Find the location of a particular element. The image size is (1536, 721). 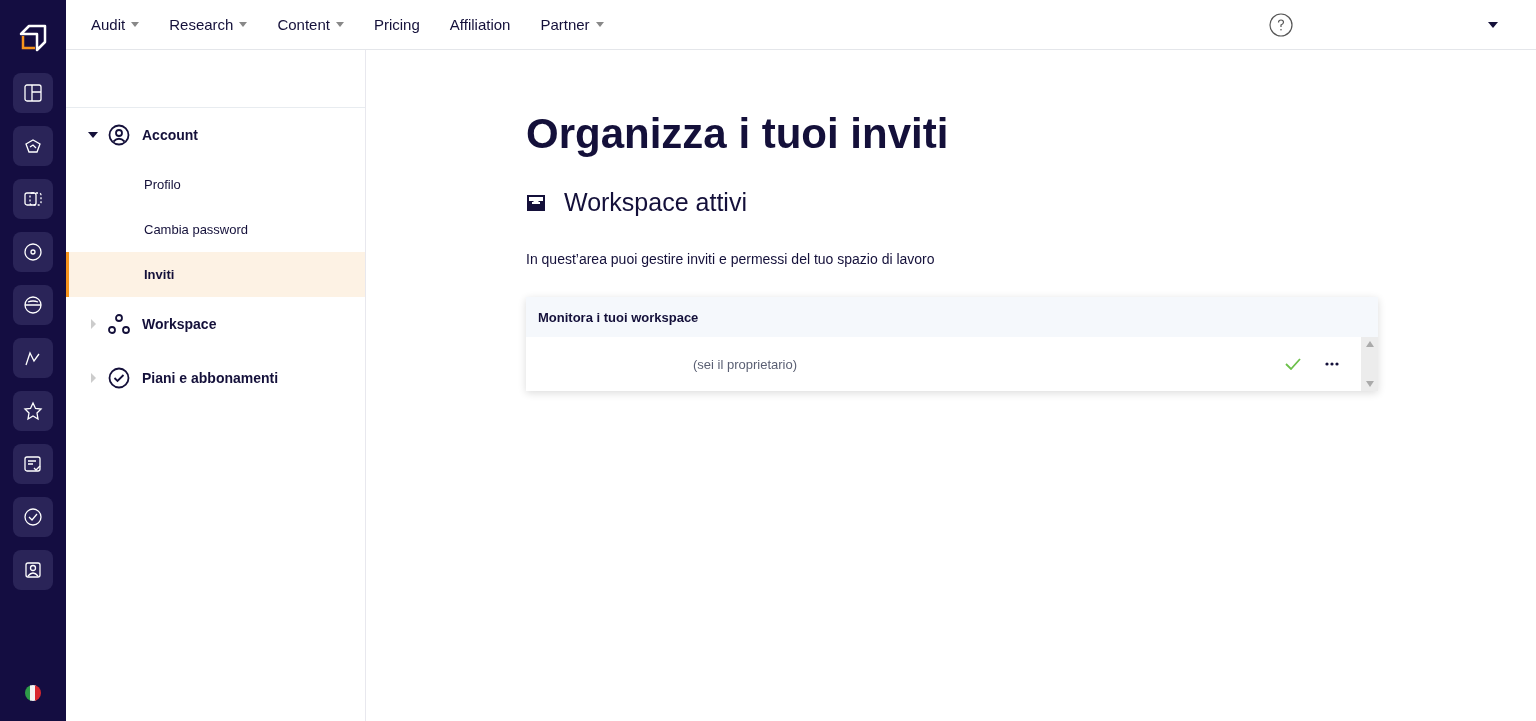

sidebar-section: Piani e abbonamenti is located at coordinates (215, 378).